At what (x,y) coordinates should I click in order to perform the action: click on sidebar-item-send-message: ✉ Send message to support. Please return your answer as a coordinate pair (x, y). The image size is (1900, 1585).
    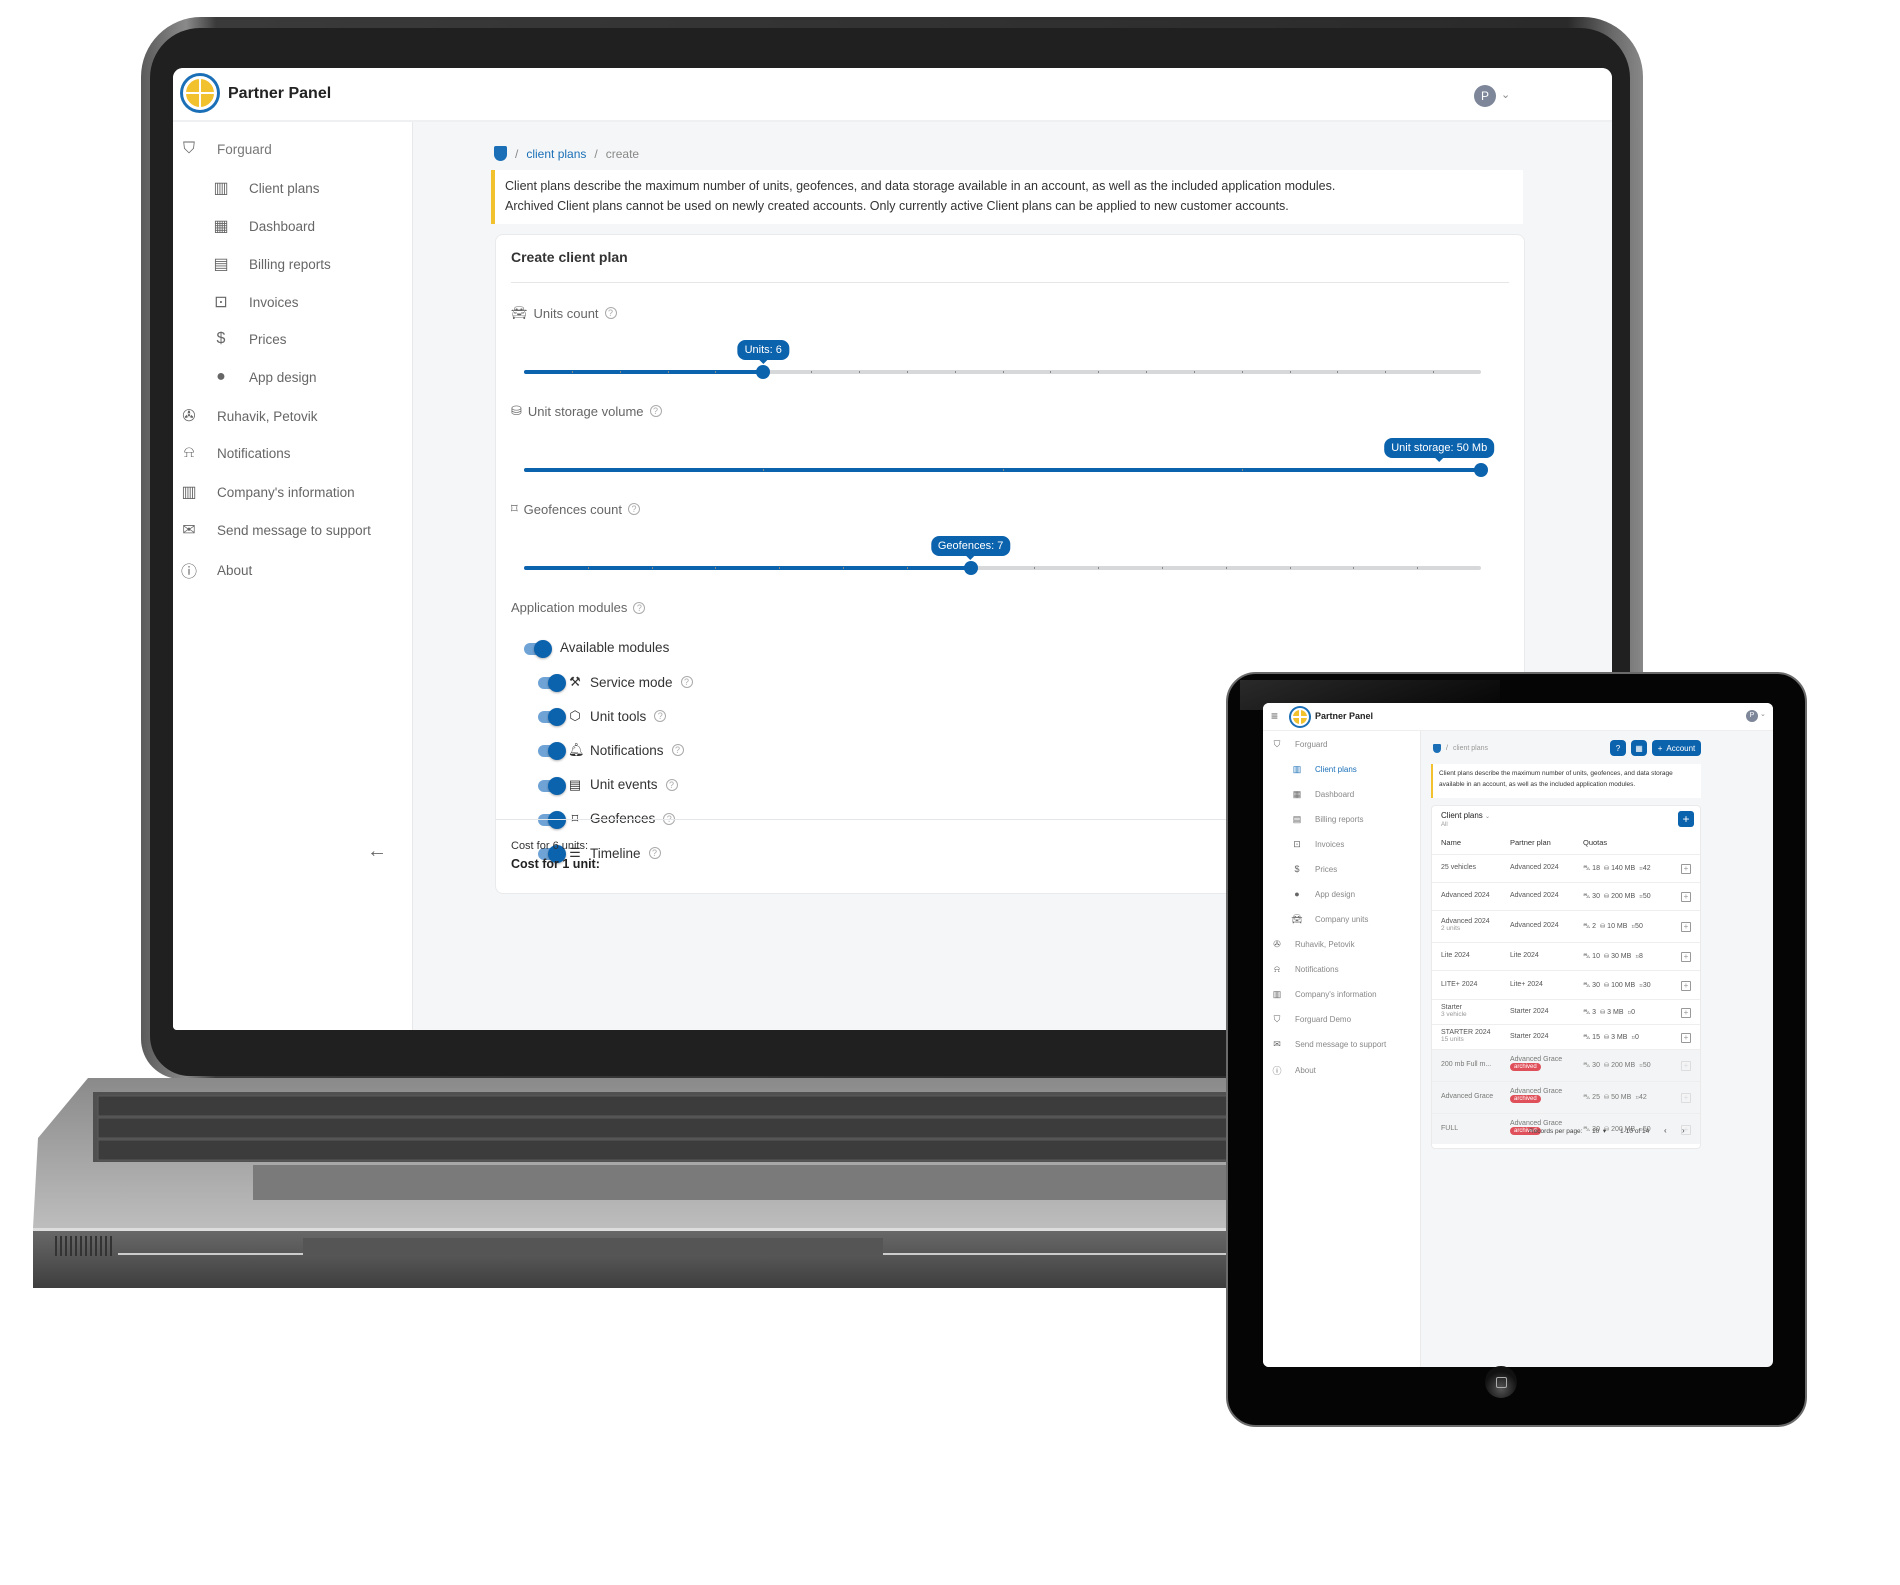
    Looking at the image, I should click on (275, 530).